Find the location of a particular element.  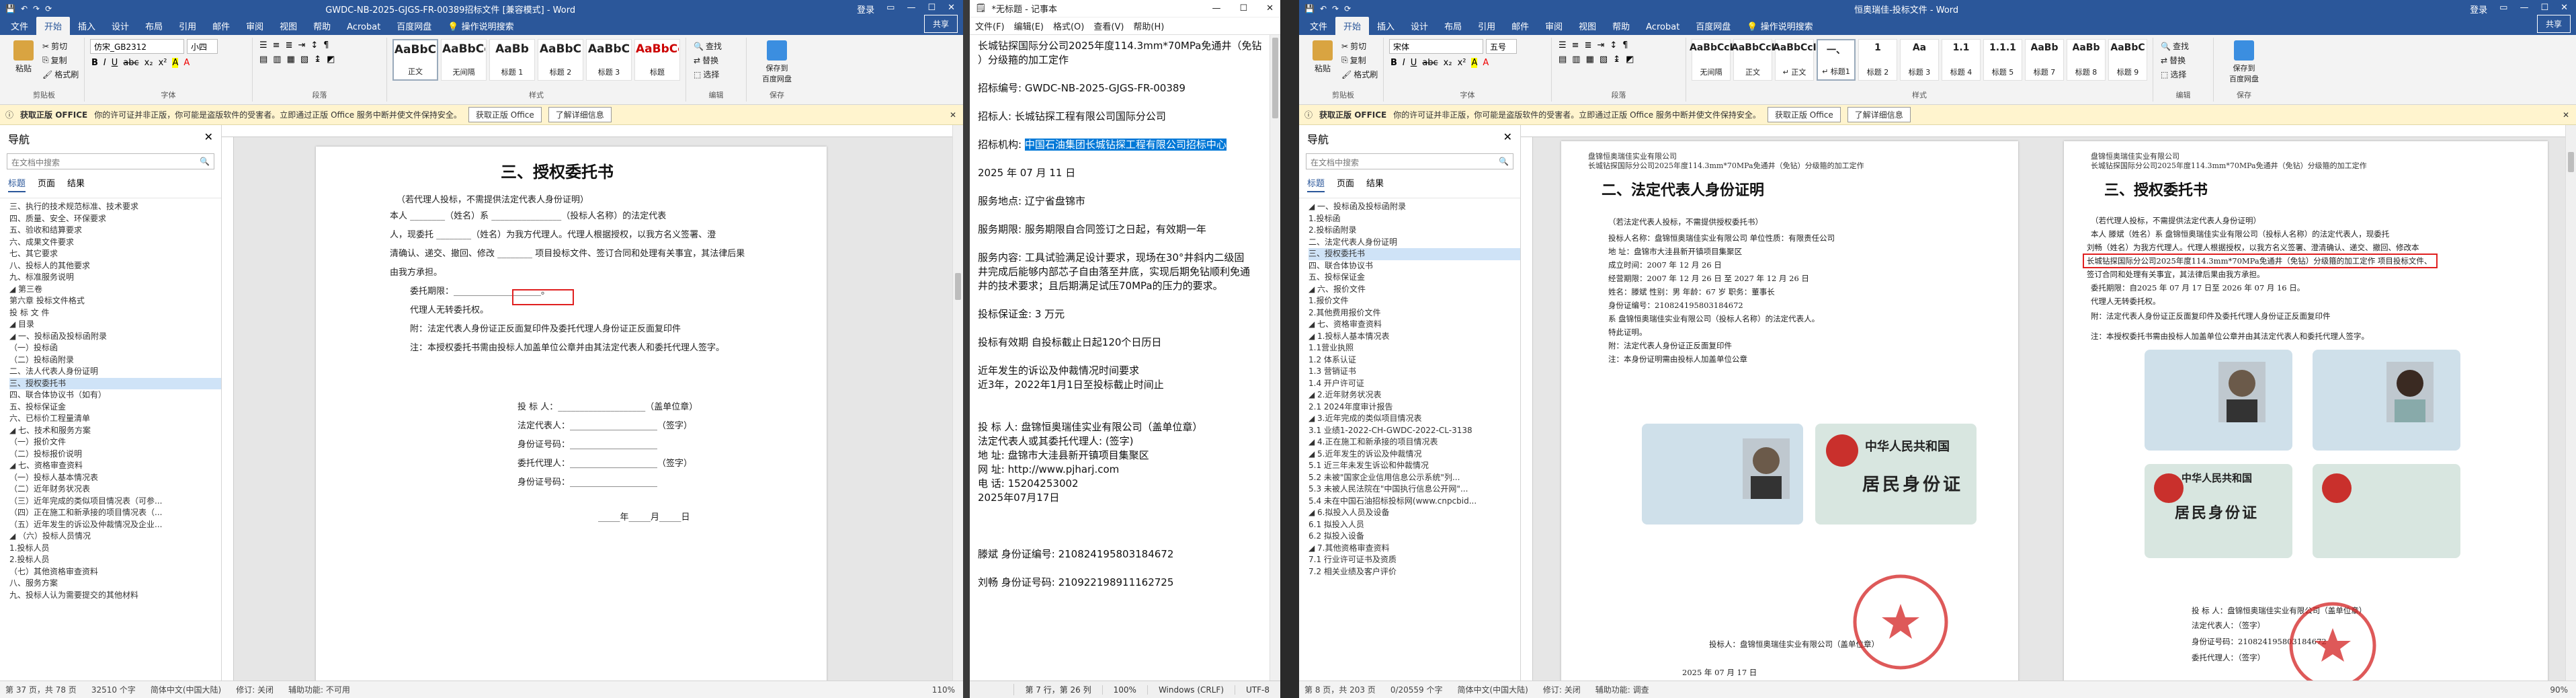

nav-heading-item: 1.报价文件 is located at coordinates (1414, 301).